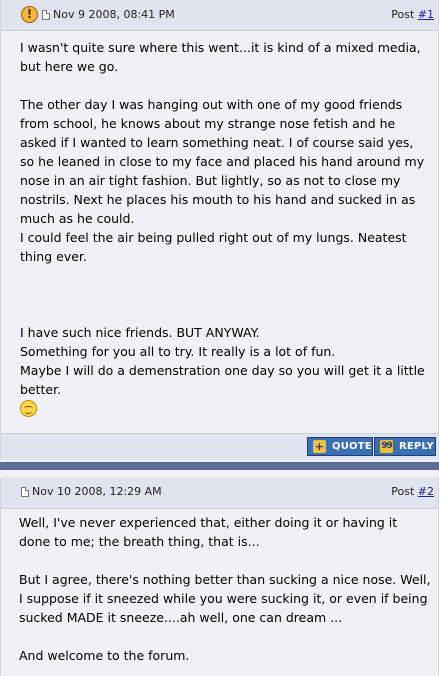  I want to click on quote-button: + QUOTE, so click(340, 446).